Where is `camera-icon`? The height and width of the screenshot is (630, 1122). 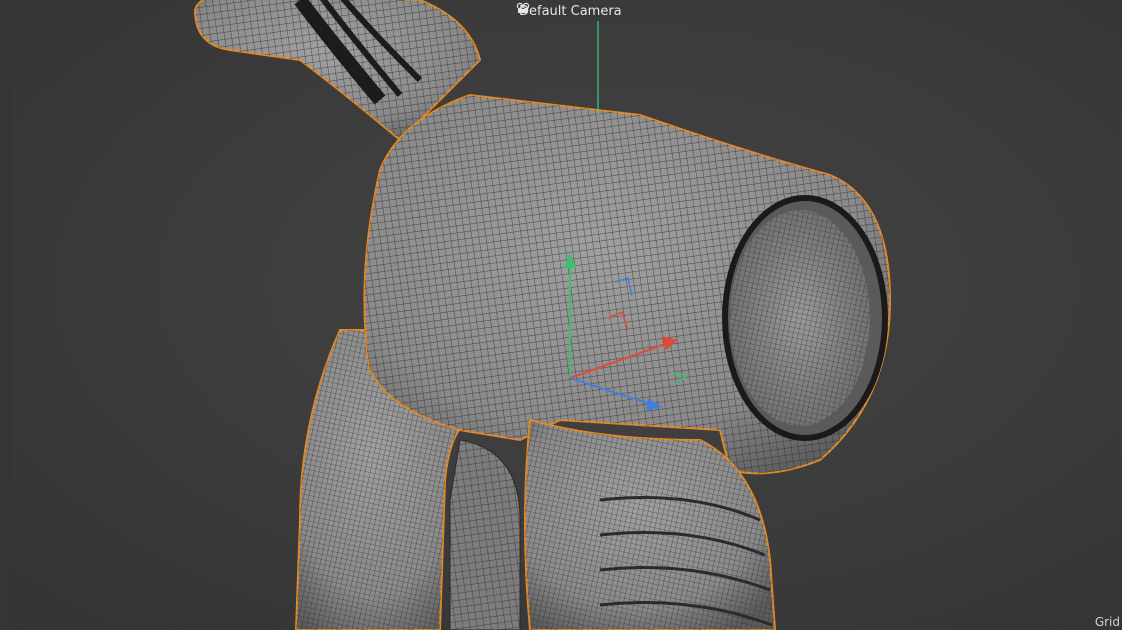
camera-icon is located at coordinates (523, 7).